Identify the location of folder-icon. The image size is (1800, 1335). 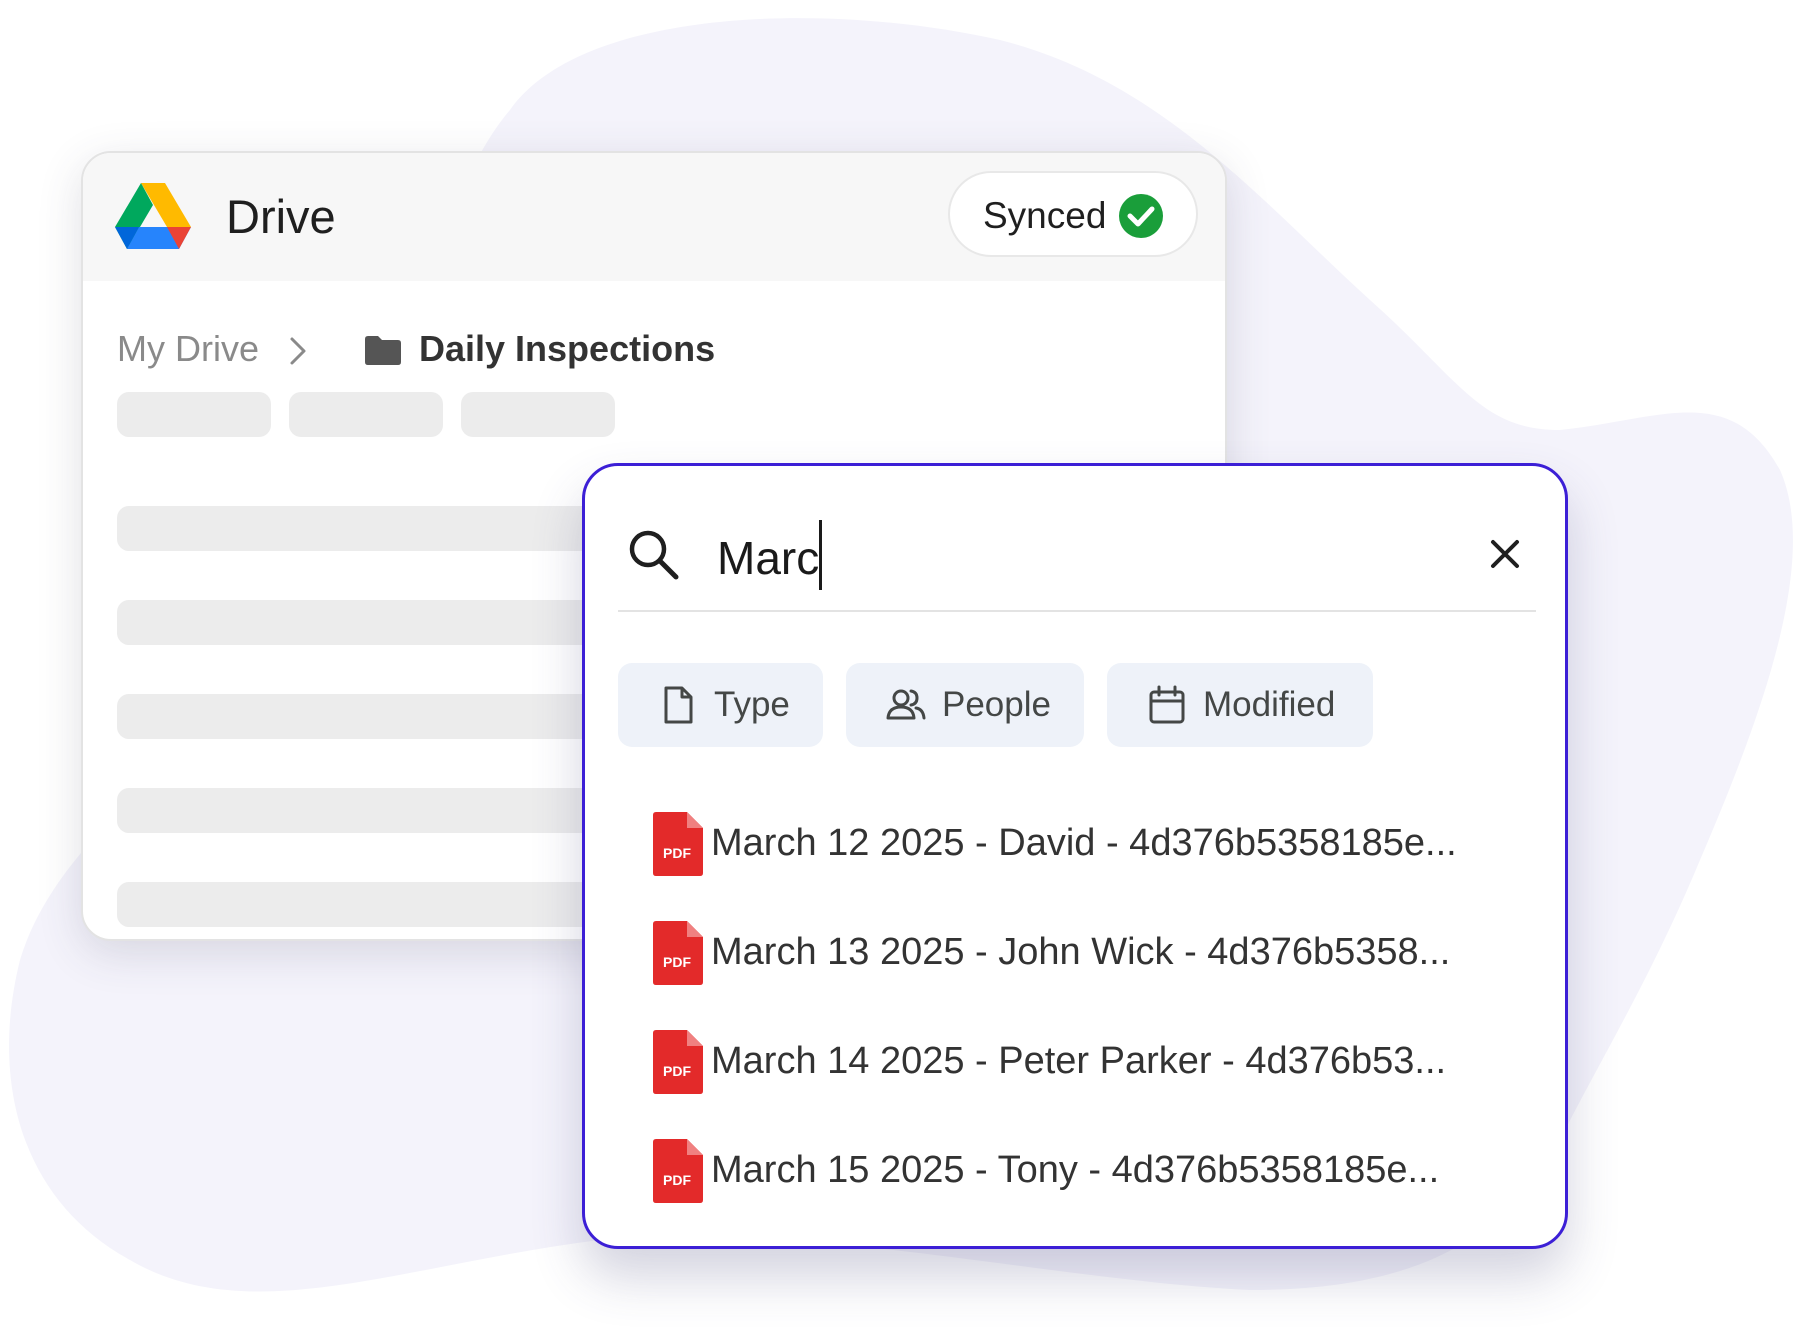
(383, 350).